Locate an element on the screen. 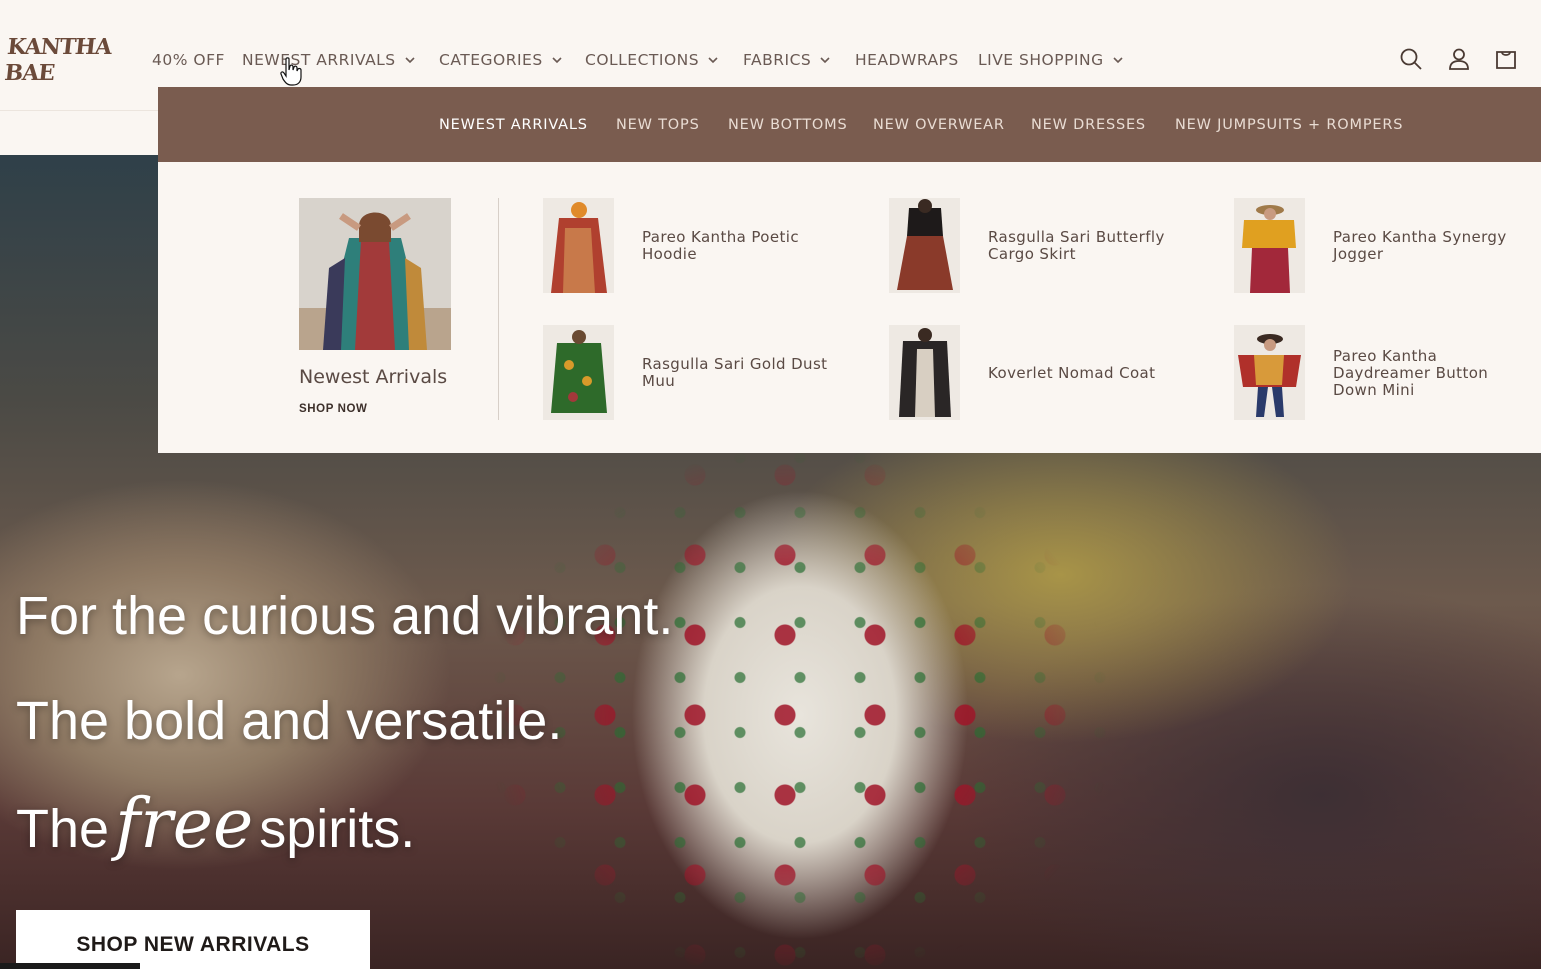  search-icon is located at coordinates (1411, 59).